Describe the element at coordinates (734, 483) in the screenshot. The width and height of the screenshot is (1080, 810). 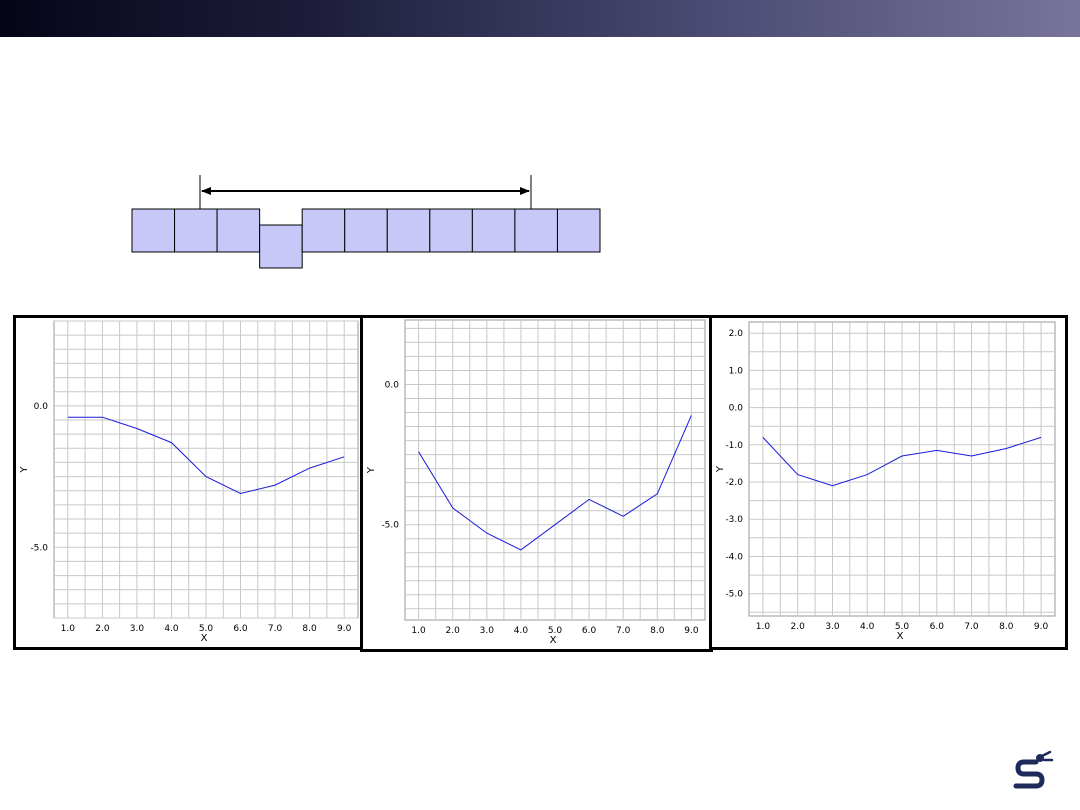
I see `y-tick-label: -2.0` at that location.